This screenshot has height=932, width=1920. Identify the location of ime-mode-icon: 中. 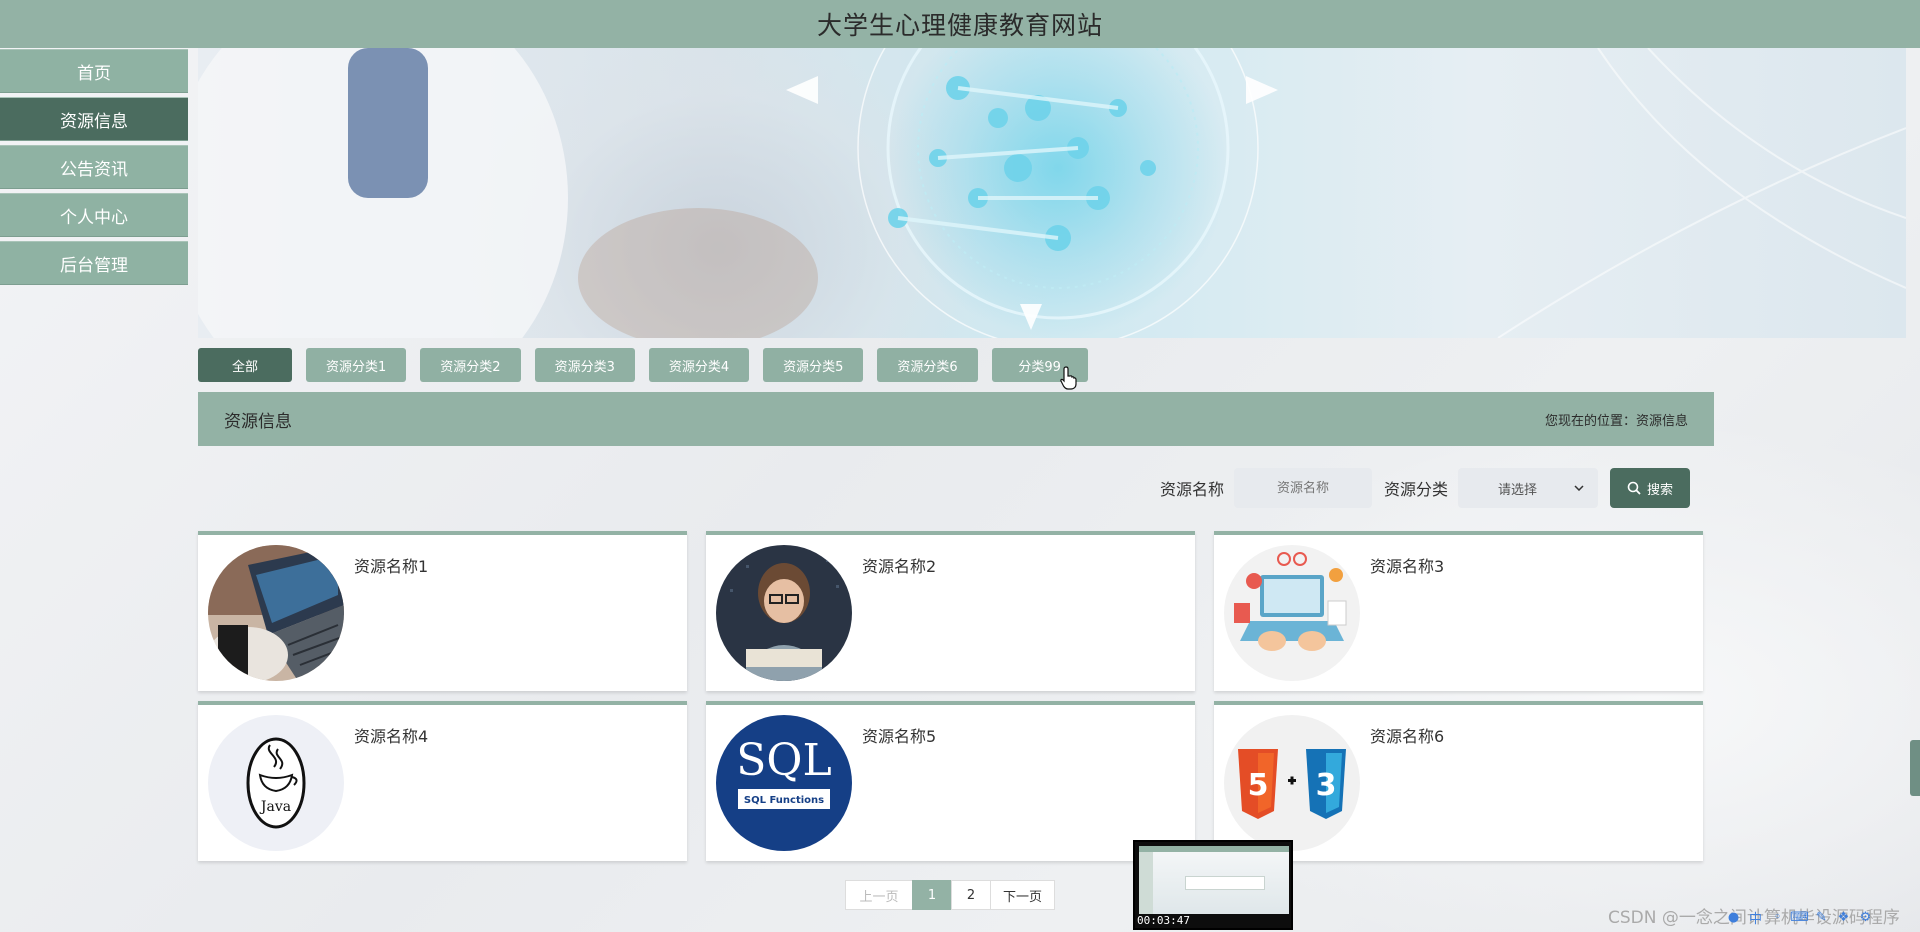
(1755, 917).